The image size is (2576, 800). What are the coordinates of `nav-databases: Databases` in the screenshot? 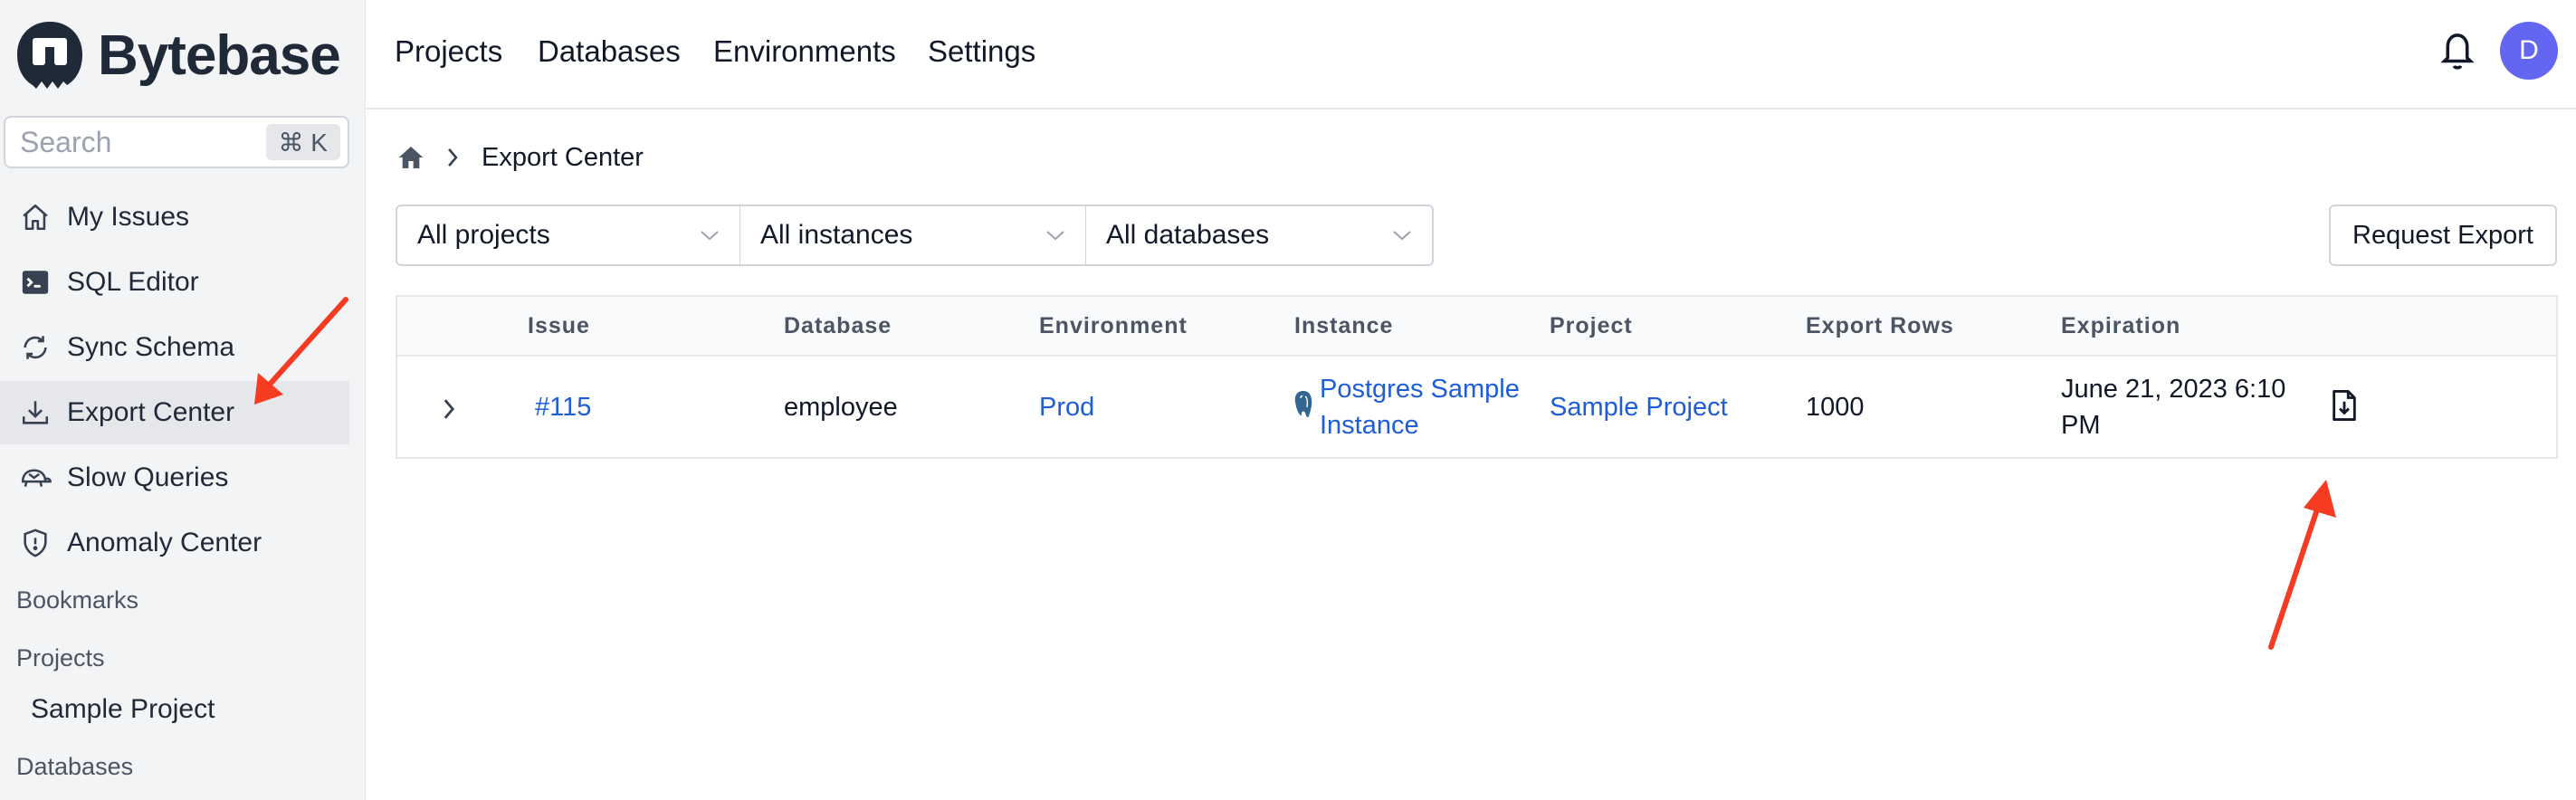 It's located at (610, 51).